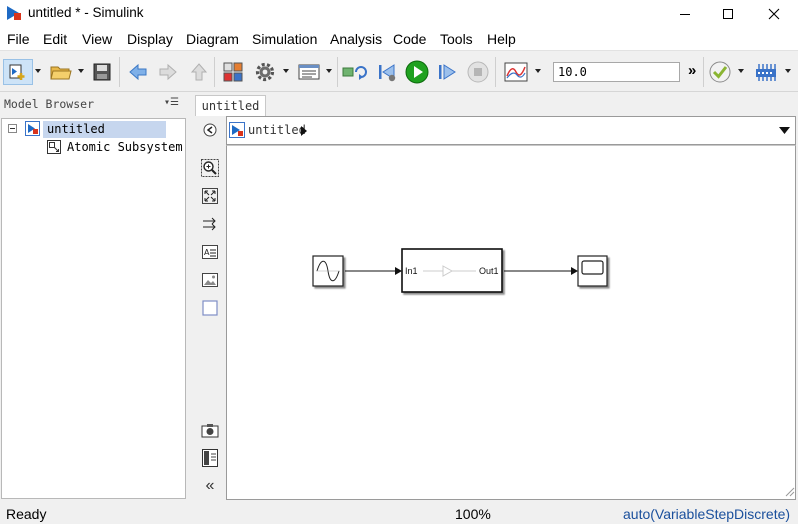 Image resolution: width=798 pixels, height=524 pixels. Describe the element at coordinates (95, 129) in the screenshot. I see `tree-item-untitled: untitled` at that location.